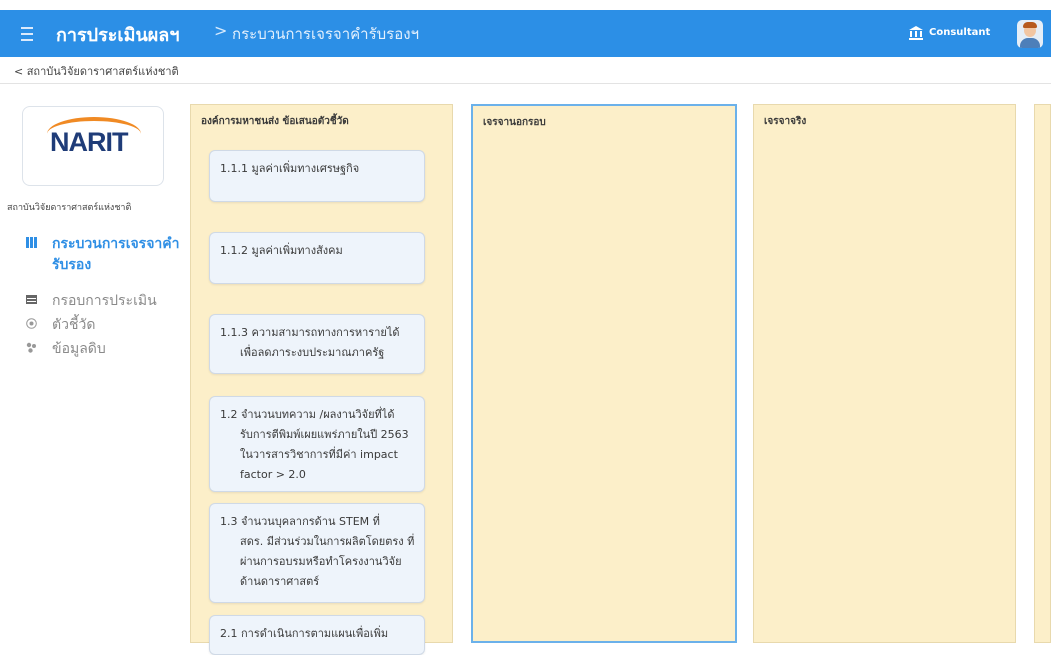  I want to click on column-title: เจรจานอกรอบ, so click(514, 122).